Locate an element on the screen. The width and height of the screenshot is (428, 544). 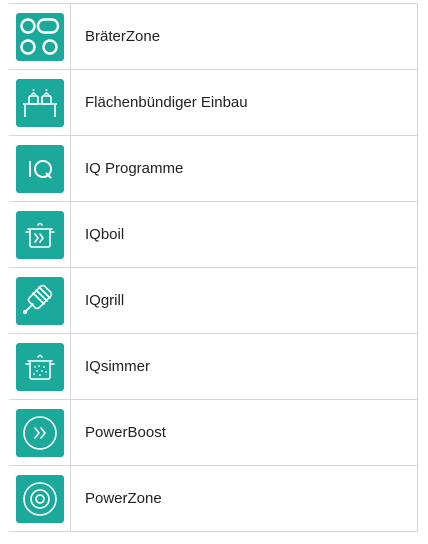
feature-label: IQgrill is located at coordinates (105, 300).